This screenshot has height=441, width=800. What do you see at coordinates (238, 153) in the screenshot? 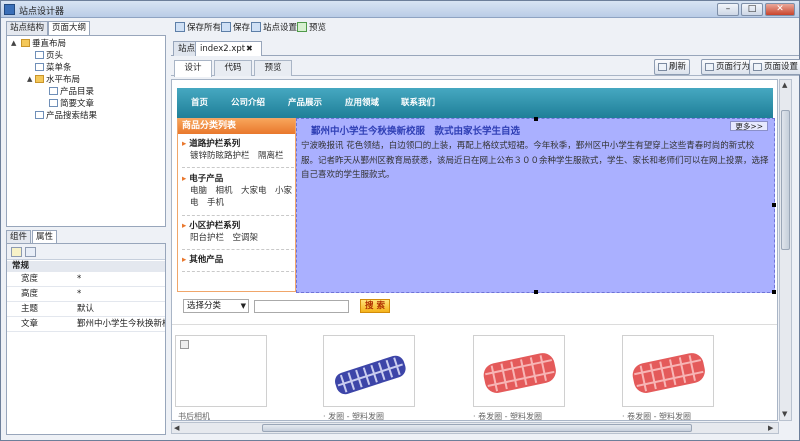
I see `category-group: 道路护栏系列 镀锌防眩路护栏 隔离栏` at bounding box center [238, 153].